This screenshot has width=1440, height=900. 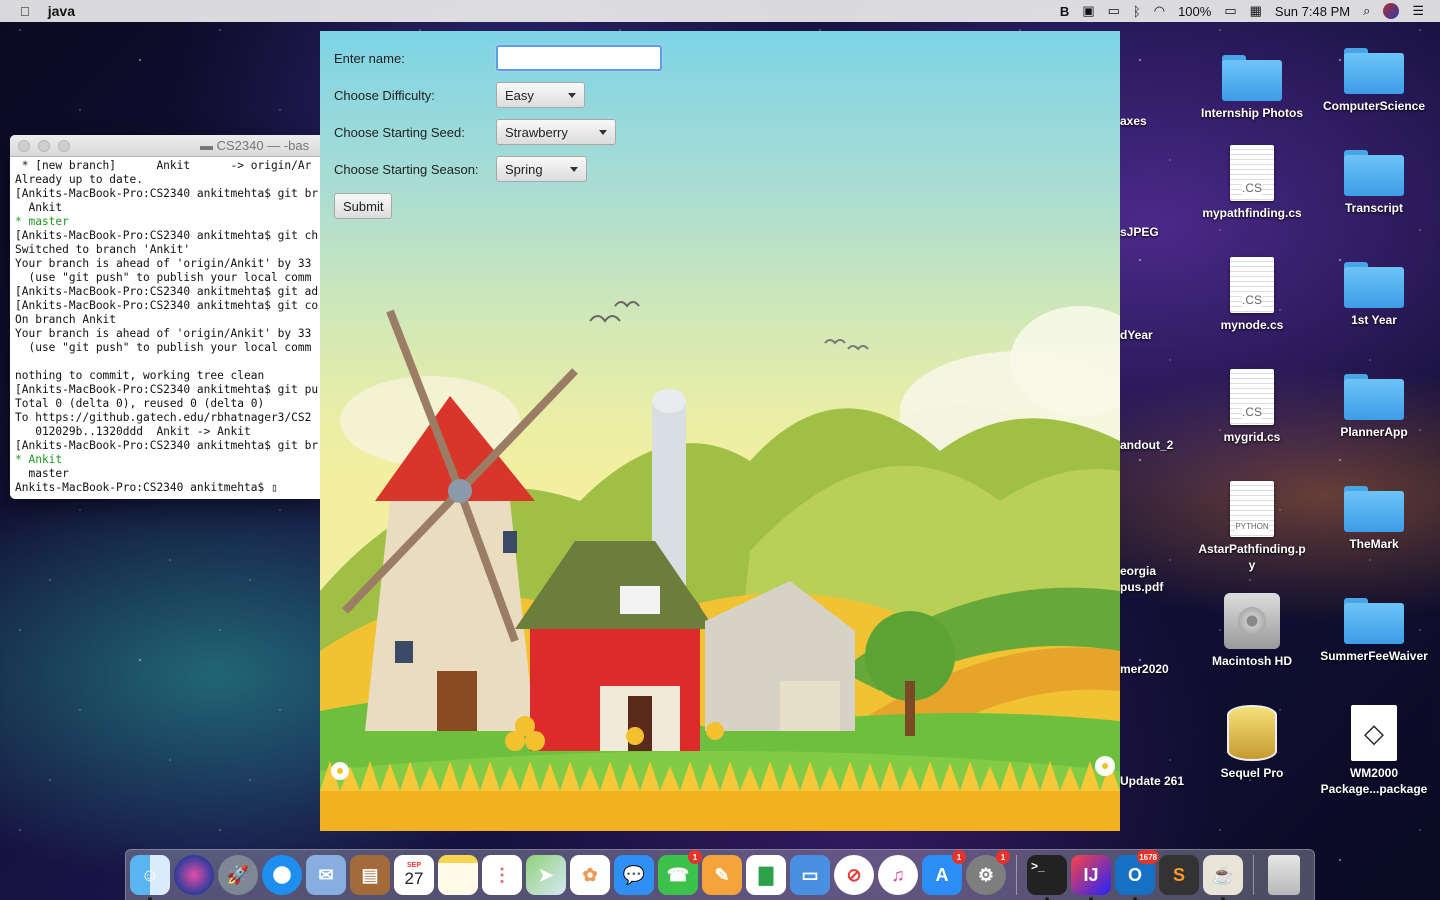 I want to click on desktop-icon: Transcript, so click(x=1374, y=183).